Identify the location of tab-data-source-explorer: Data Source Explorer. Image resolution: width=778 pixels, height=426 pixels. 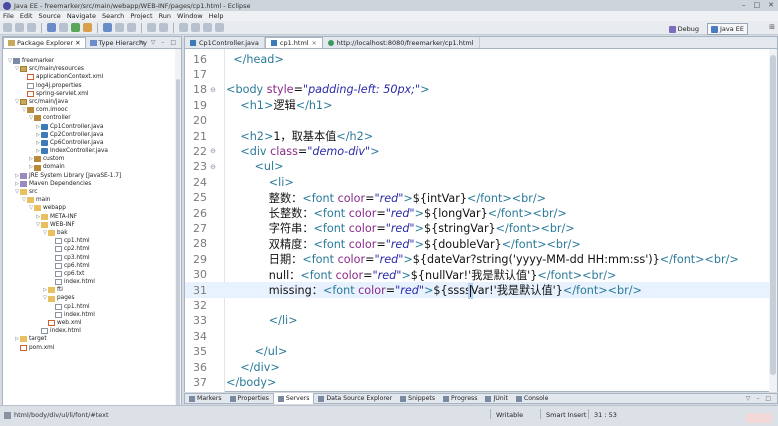
(355, 398).